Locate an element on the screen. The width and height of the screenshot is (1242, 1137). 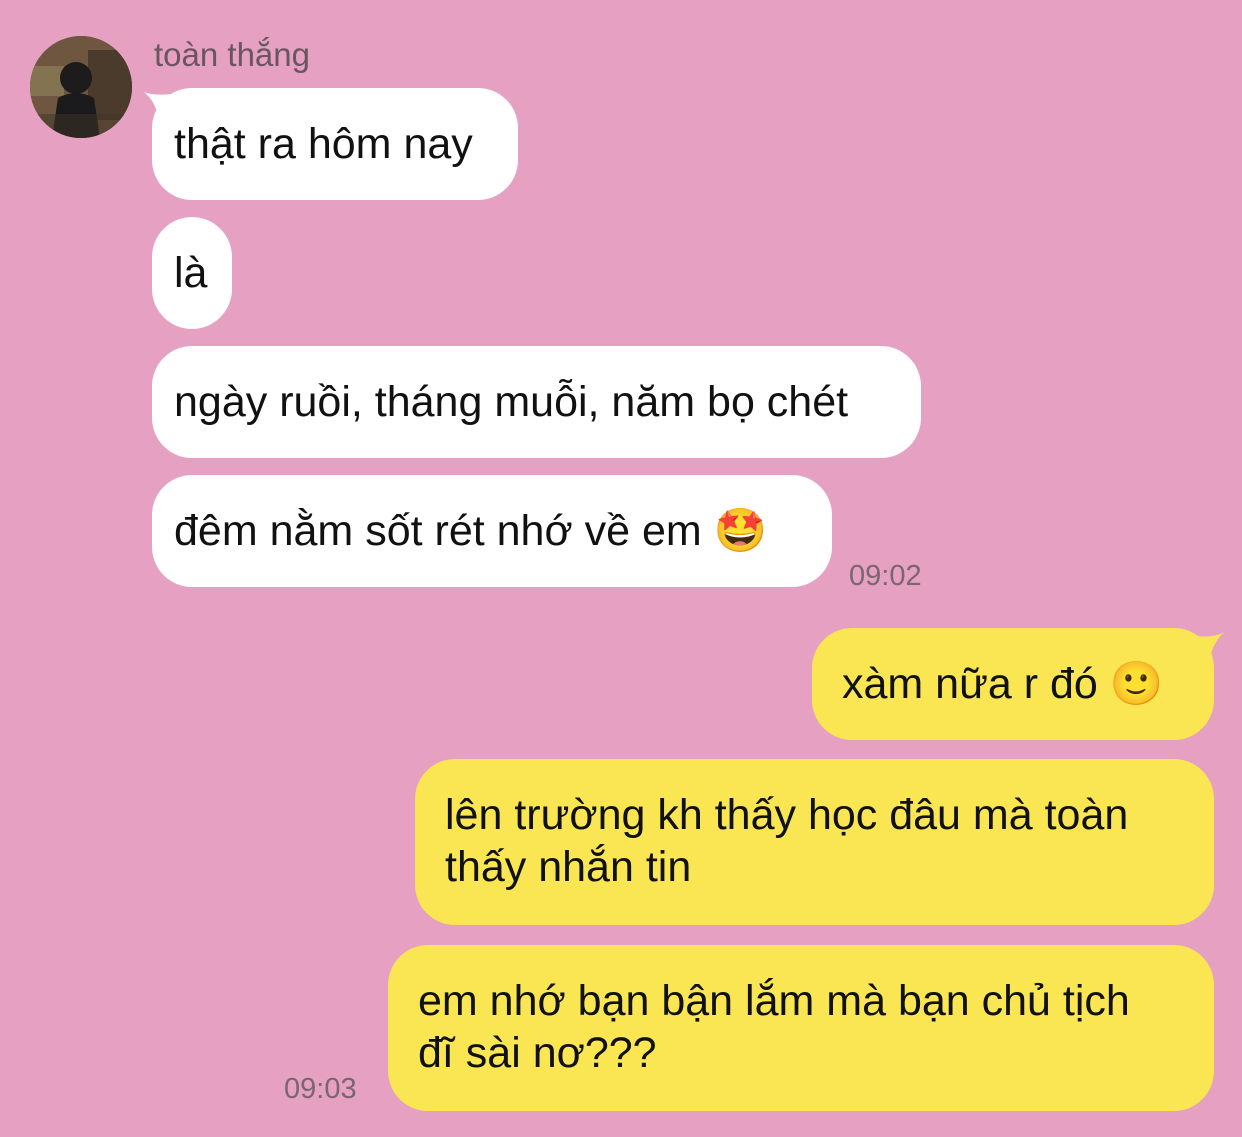
star-struck-emoji-icon: 🤩 is located at coordinates (740, 531).